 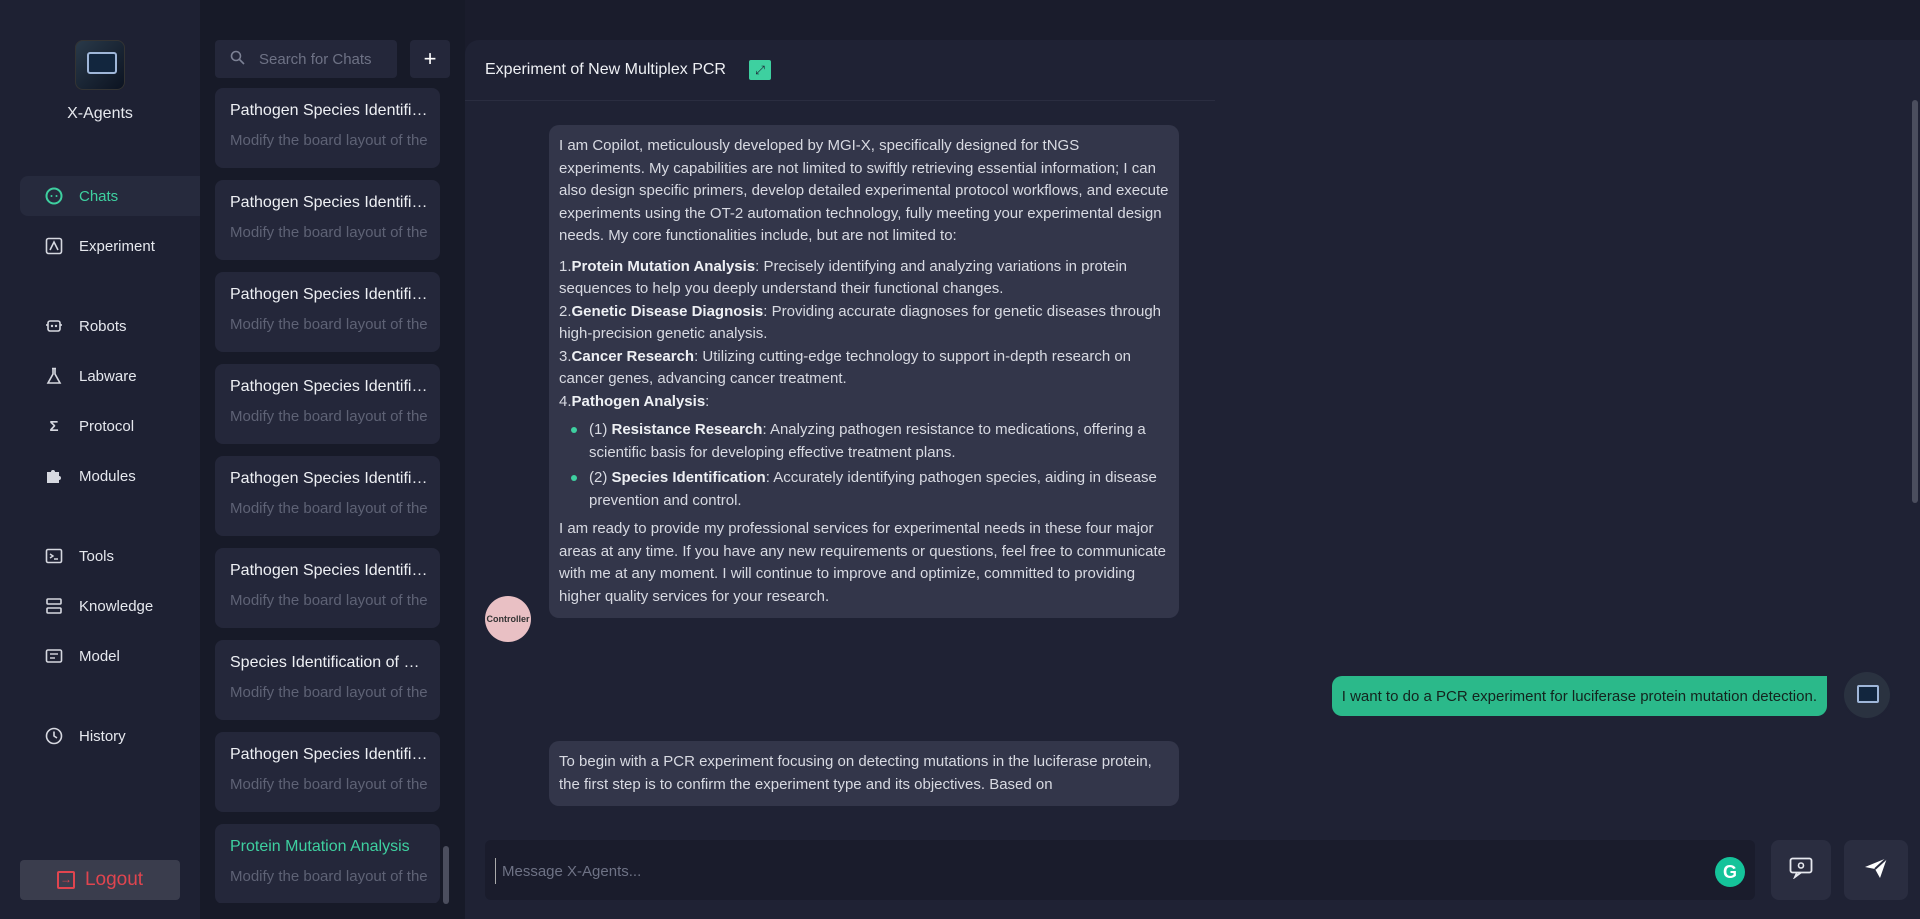 I want to click on nav-label: Robots, so click(x=103, y=326).